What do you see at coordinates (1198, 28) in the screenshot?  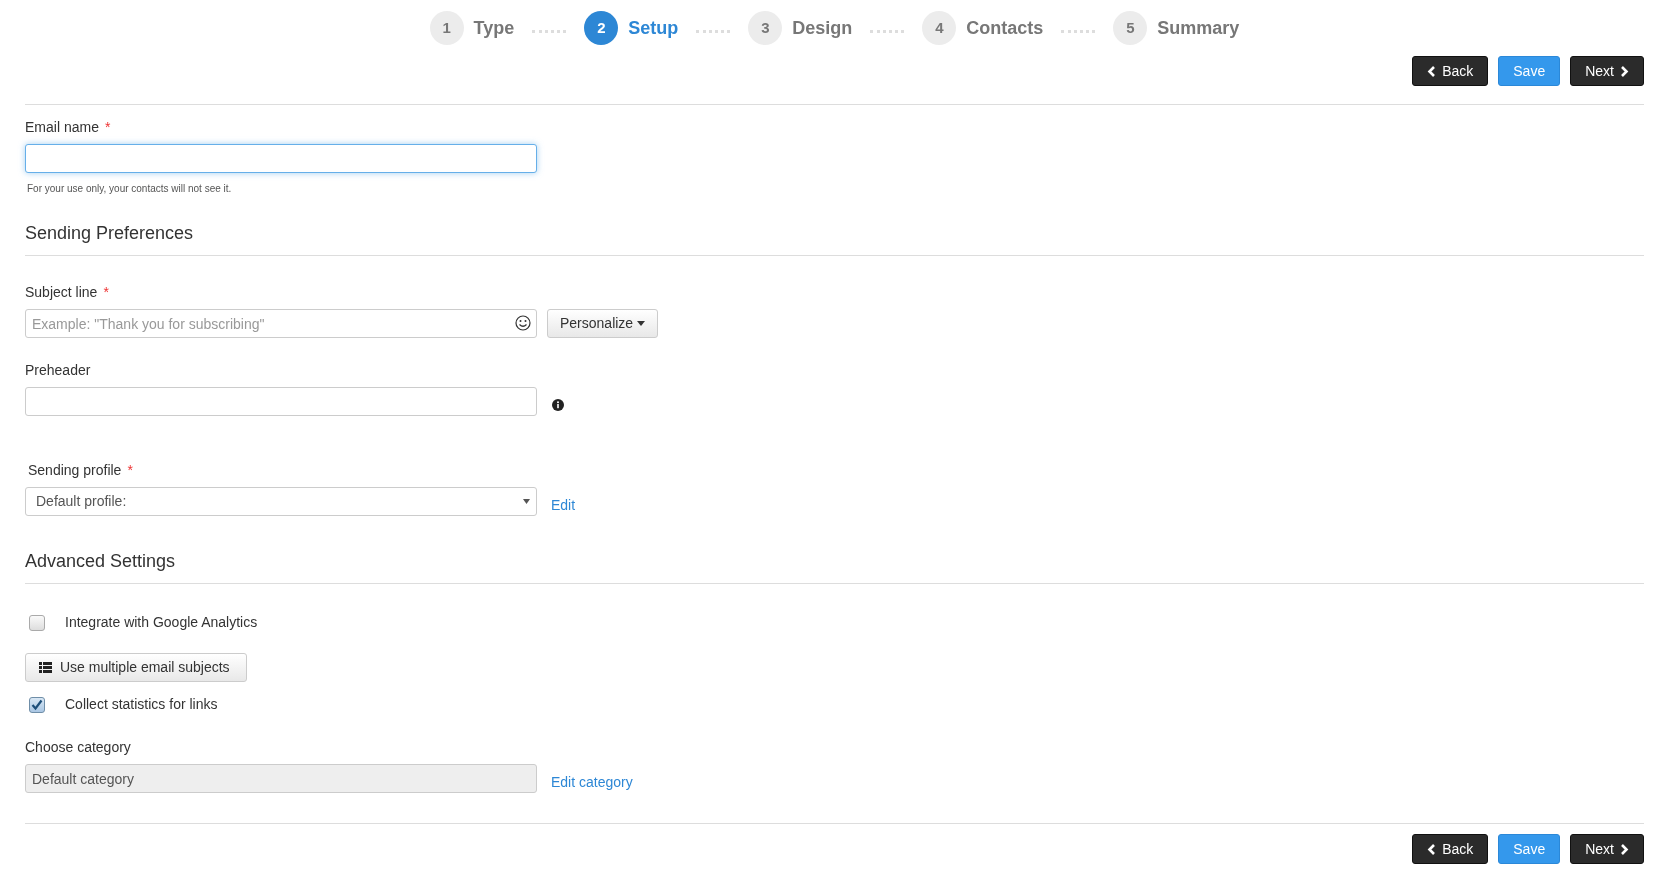 I see `step-label: Summary` at bounding box center [1198, 28].